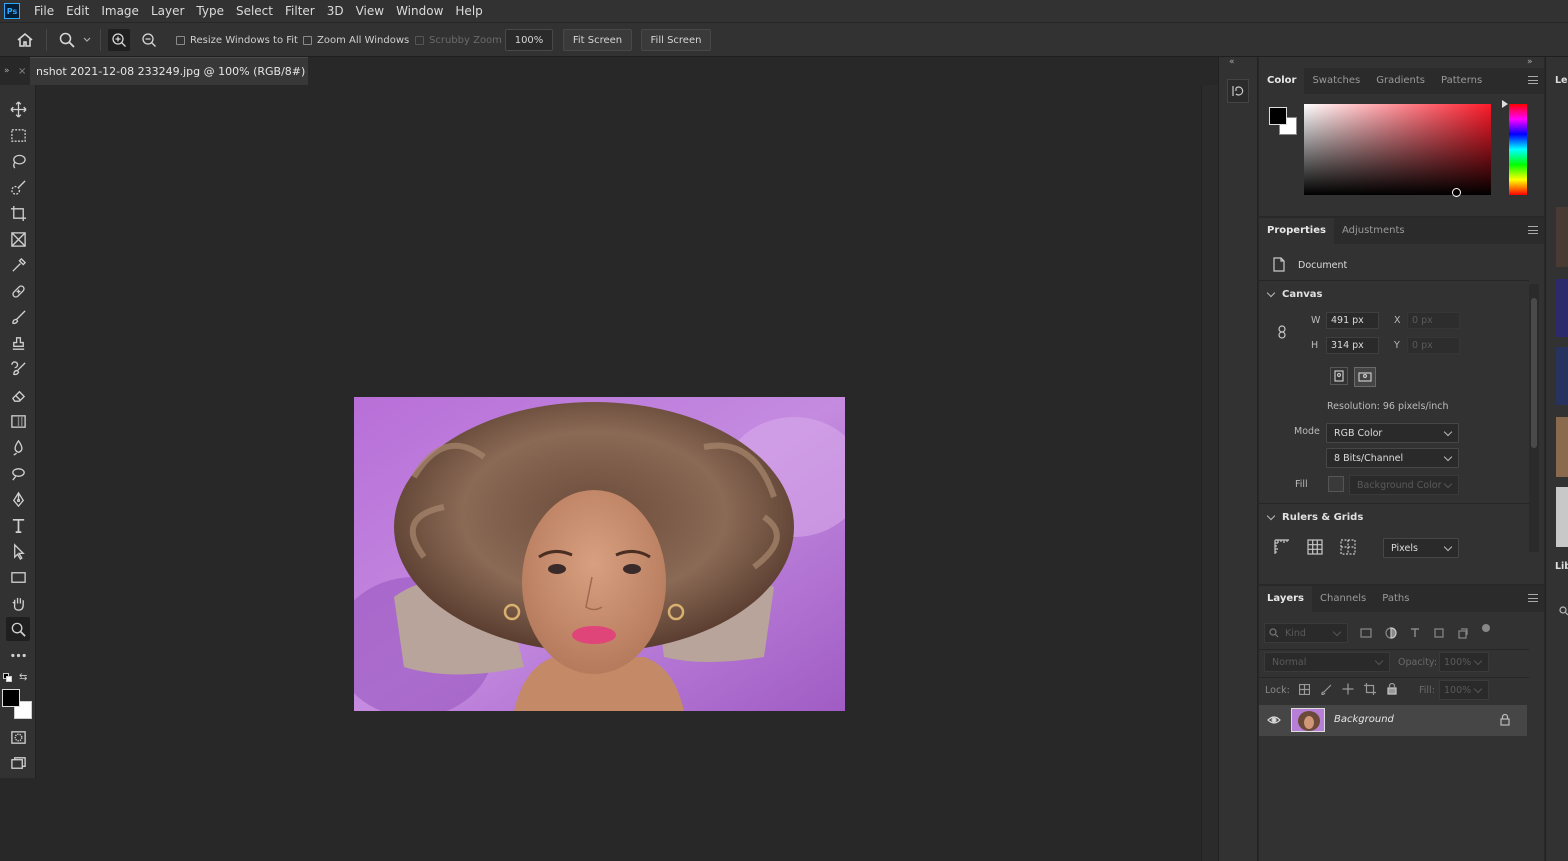 The image size is (1568, 861). Describe the element at coordinates (1433, 345) in the screenshot. I see `canvas-y-field: 0 px` at that location.